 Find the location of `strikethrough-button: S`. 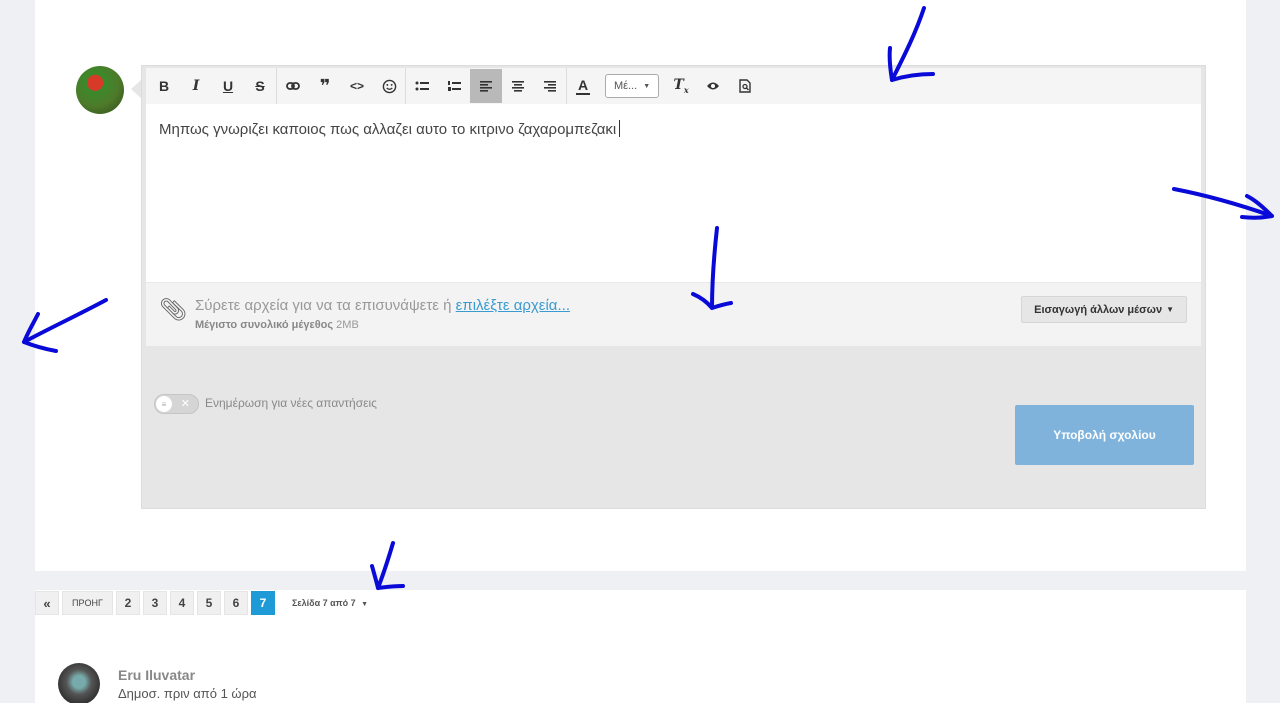

strikethrough-button: S is located at coordinates (260, 86).